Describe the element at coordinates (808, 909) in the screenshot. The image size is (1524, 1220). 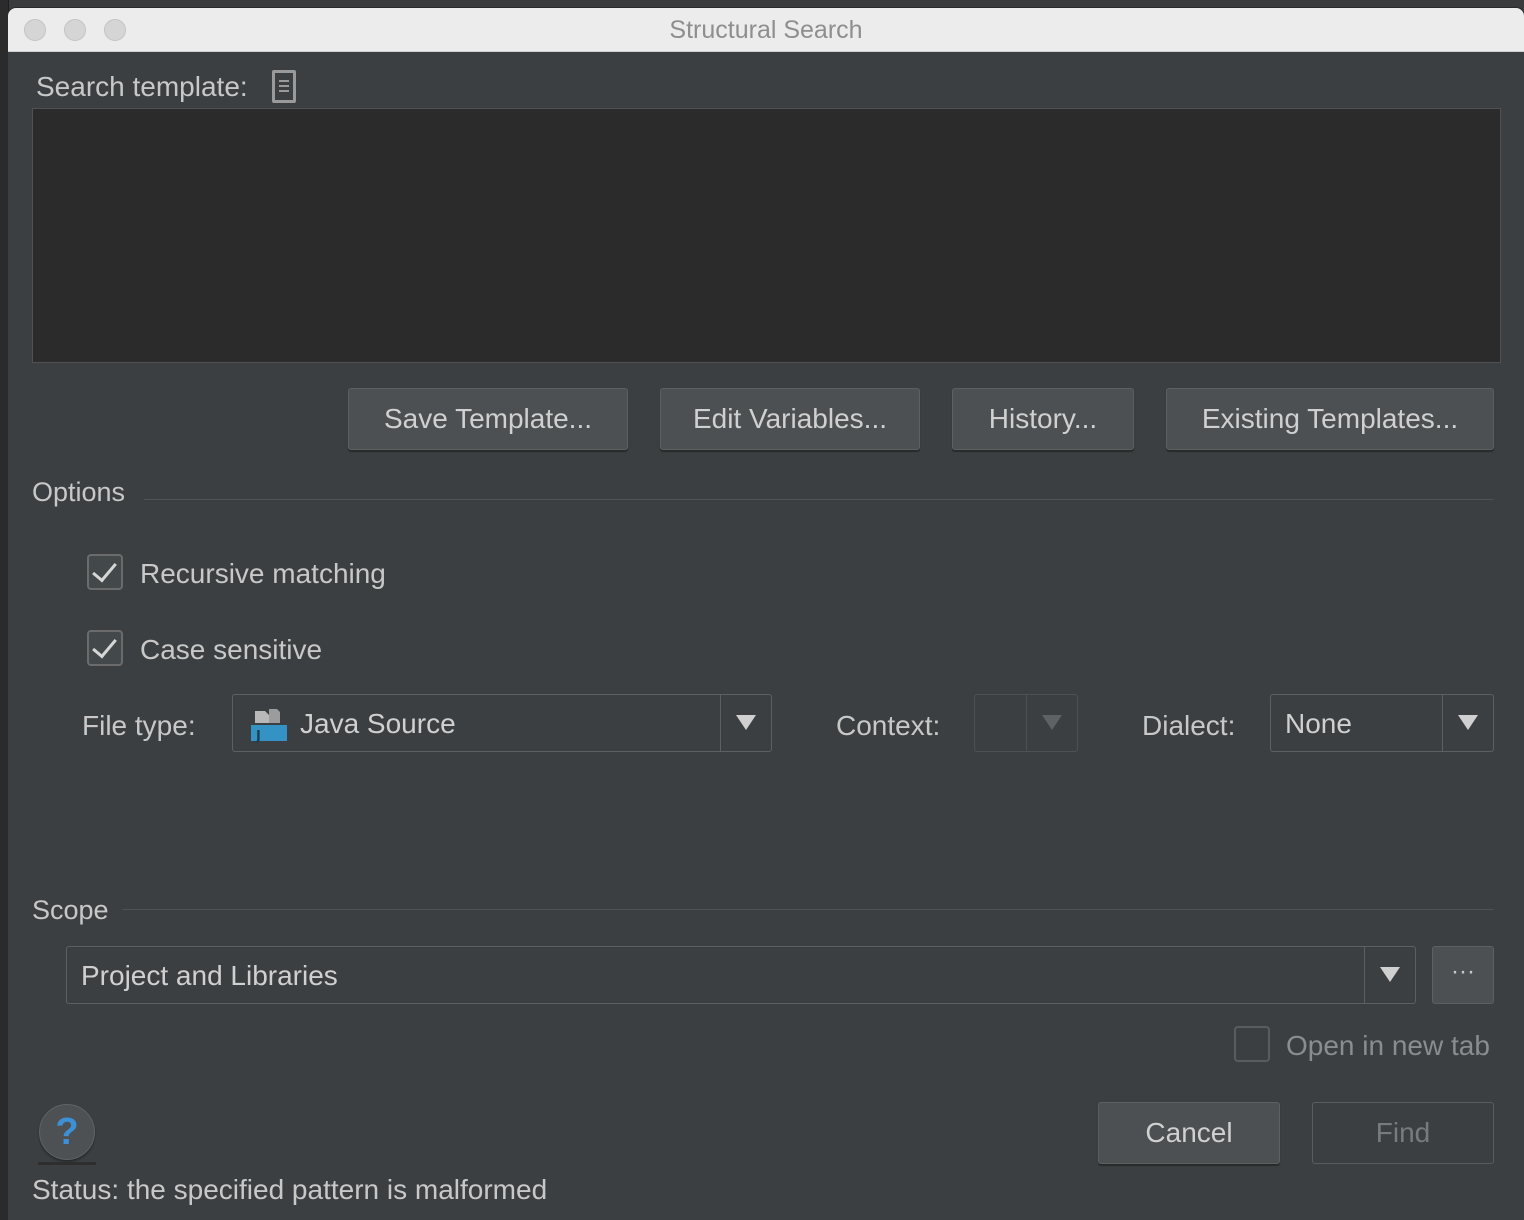
I see `scope-separator` at that location.